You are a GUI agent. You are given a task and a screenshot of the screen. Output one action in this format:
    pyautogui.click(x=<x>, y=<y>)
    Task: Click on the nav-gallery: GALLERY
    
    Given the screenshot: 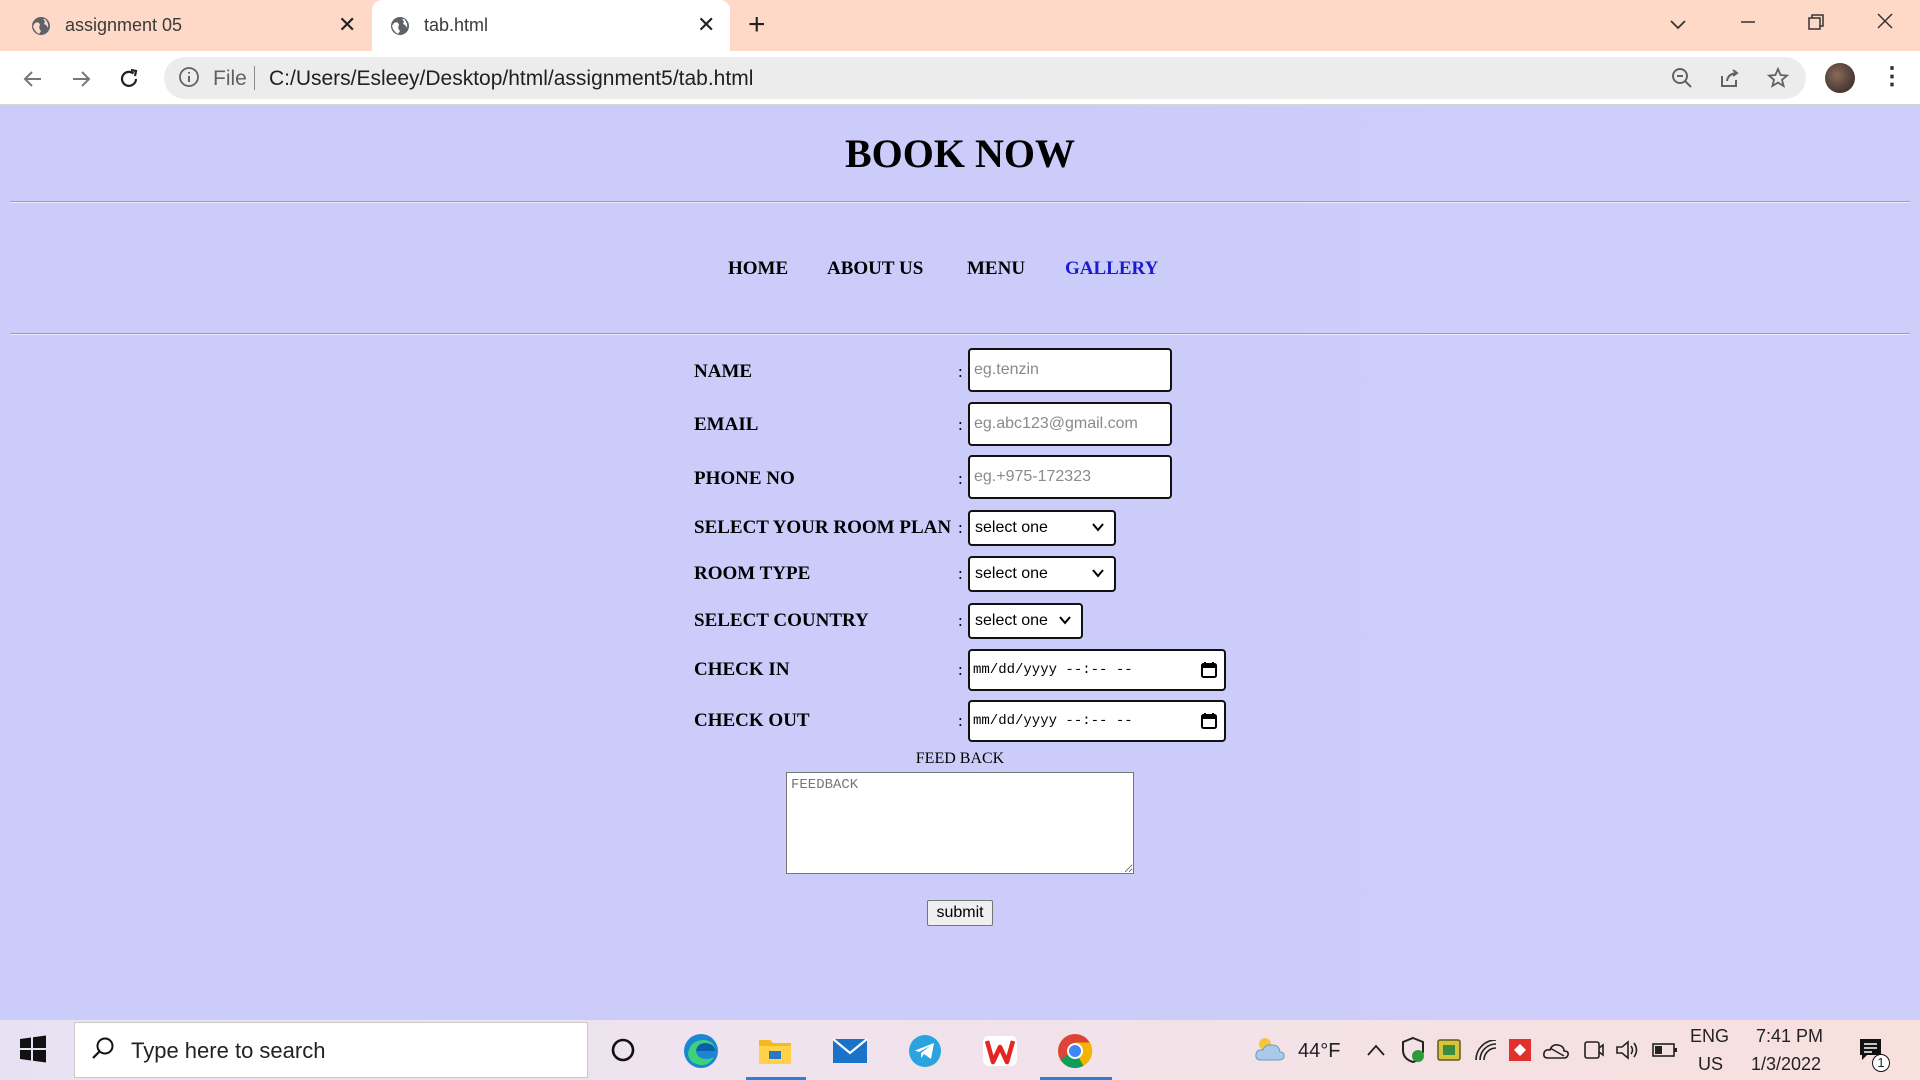 What is the action you would take?
    pyautogui.click(x=1111, y=269)
    